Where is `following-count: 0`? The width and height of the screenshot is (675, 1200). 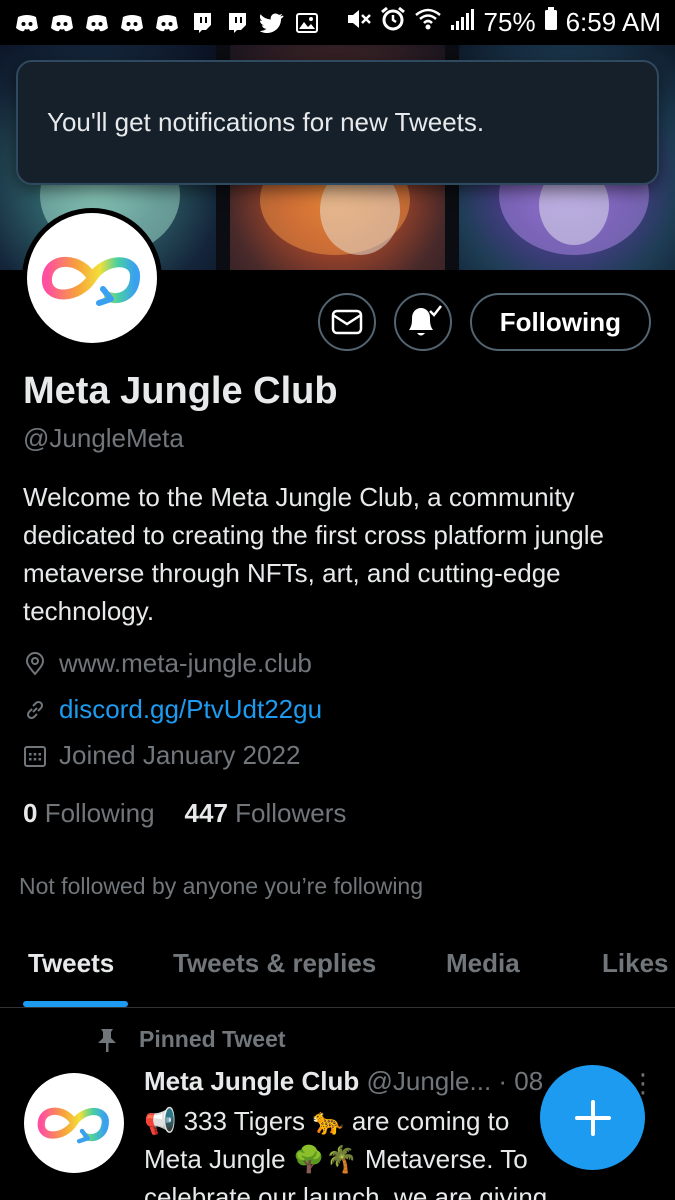
following-count: 0 is located at coordinates (30, 813).